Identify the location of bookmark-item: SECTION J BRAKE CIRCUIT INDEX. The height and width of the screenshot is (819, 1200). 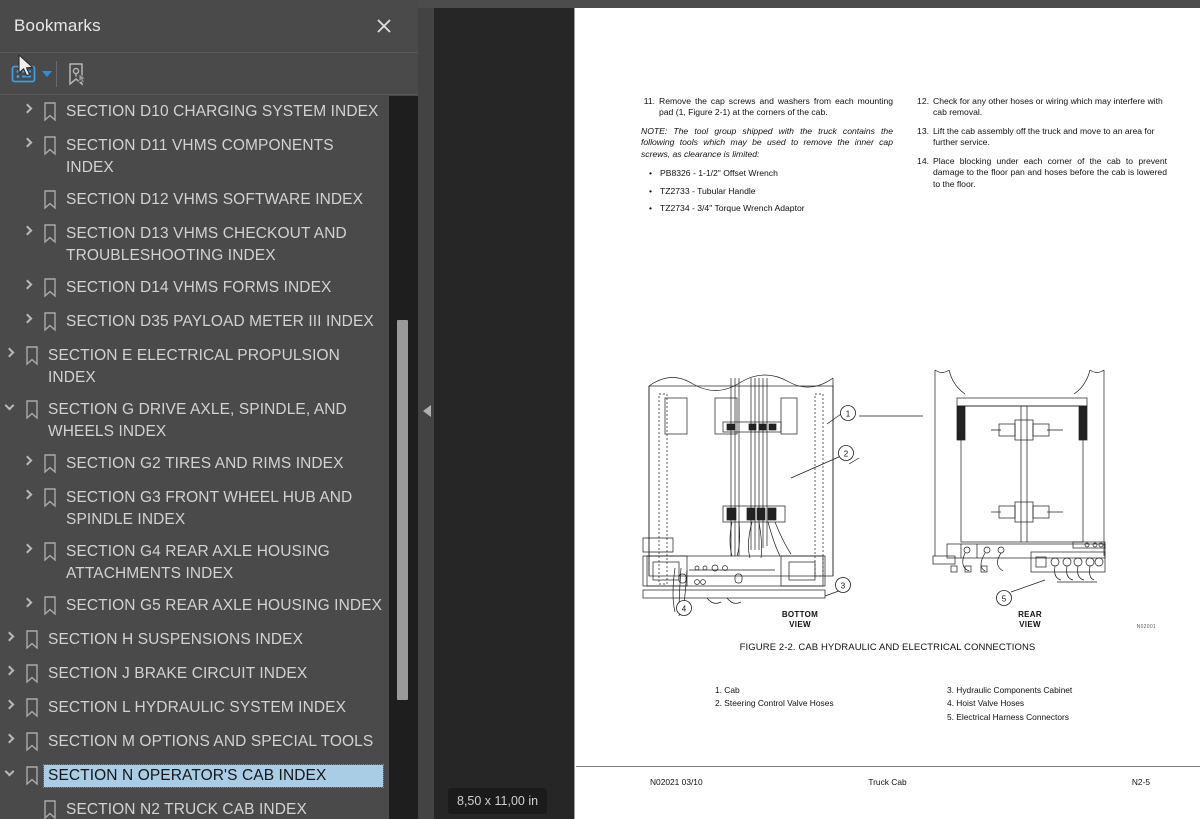
(194, 675).